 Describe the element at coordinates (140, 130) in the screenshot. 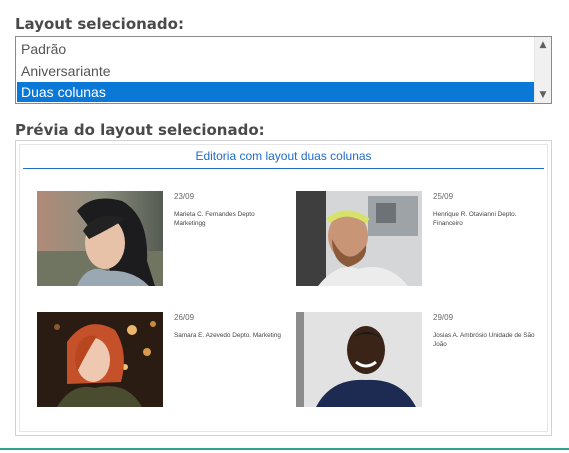

I see `preview-label: Prévia do layout selecionado:` at that location.